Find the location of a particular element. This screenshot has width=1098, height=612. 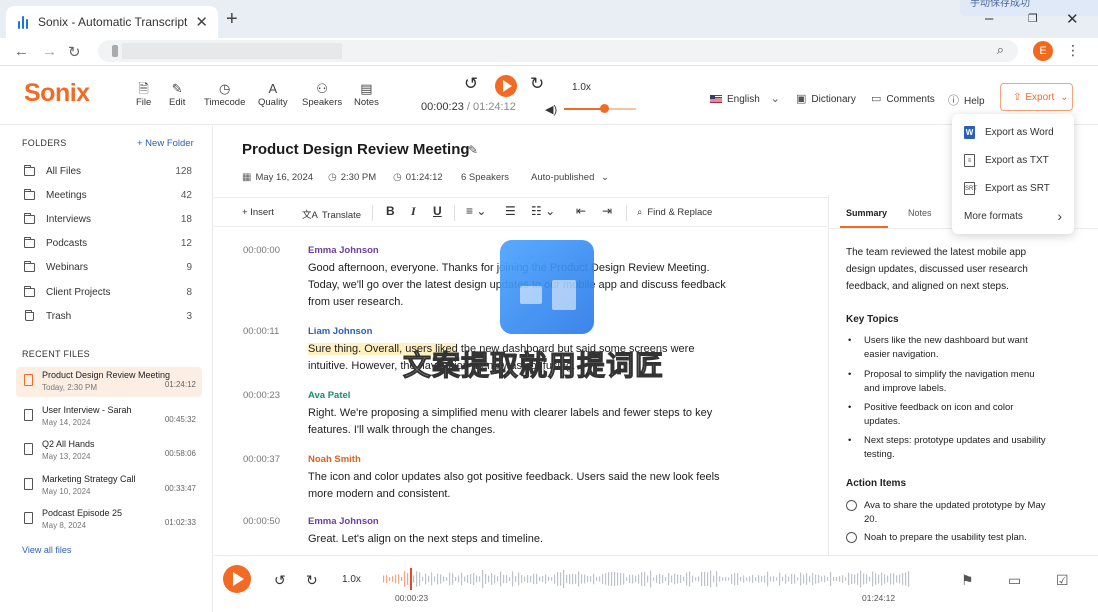

maximize-icon: ❐ is located at coordinates (1033, 18).